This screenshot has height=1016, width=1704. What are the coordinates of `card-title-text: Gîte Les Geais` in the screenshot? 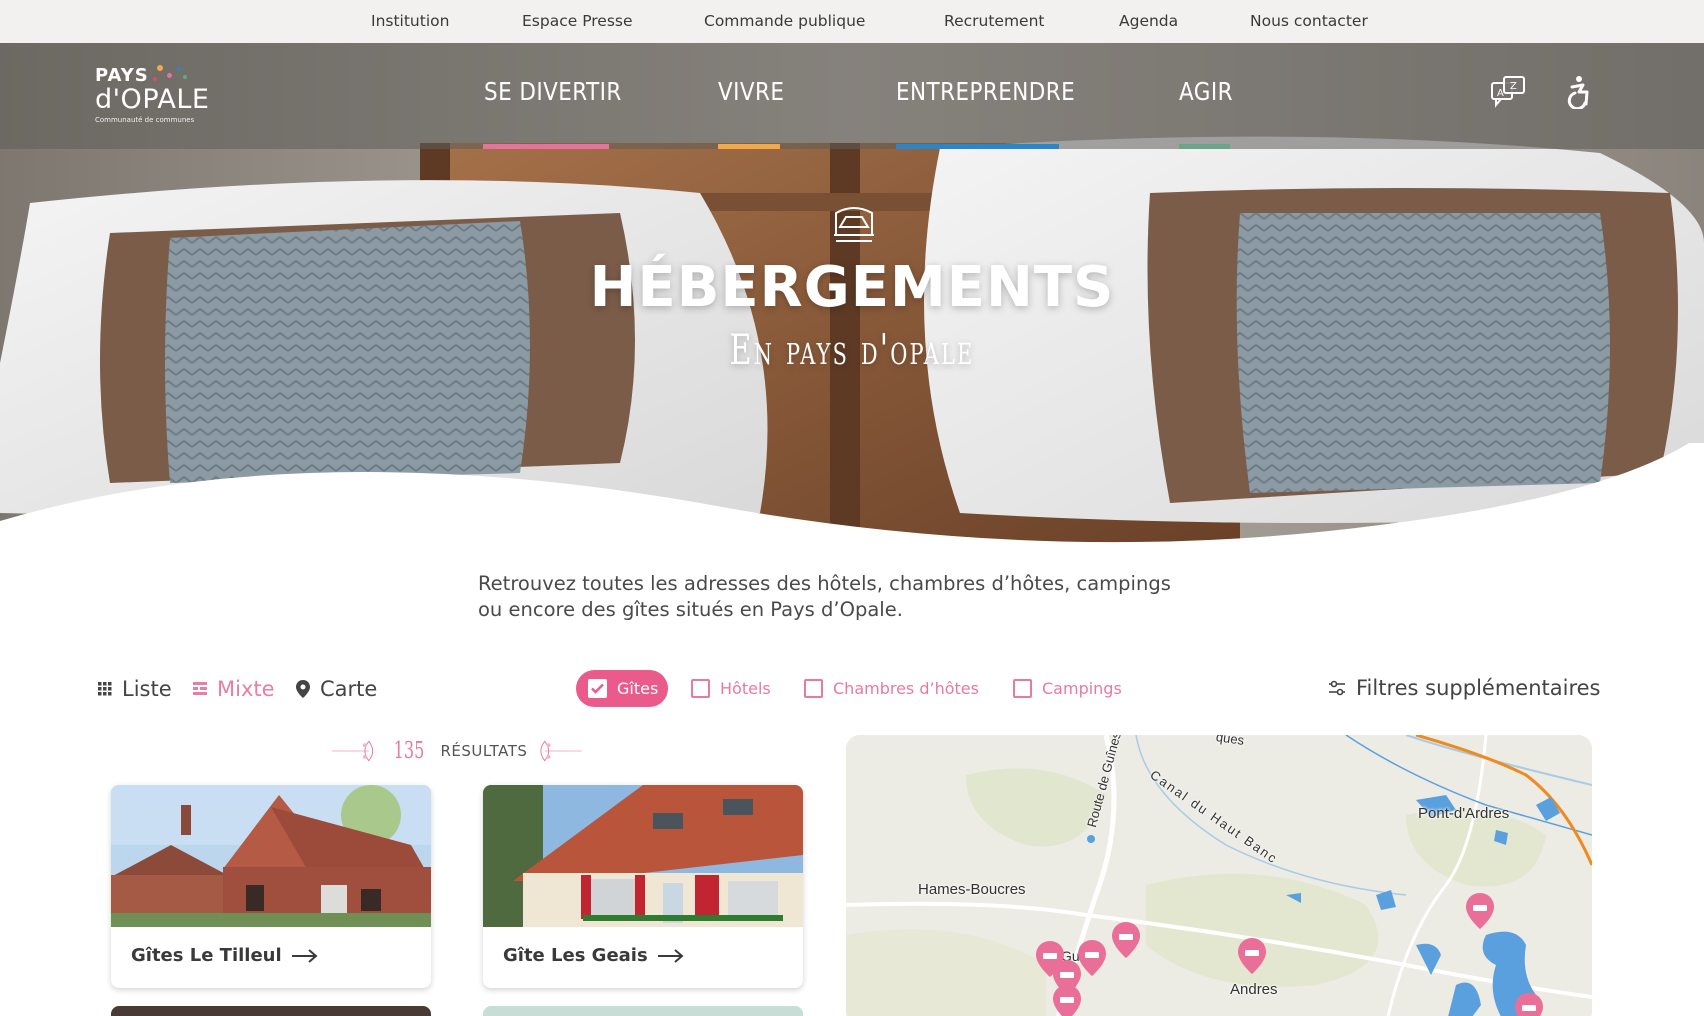 It's located at (575, 955).